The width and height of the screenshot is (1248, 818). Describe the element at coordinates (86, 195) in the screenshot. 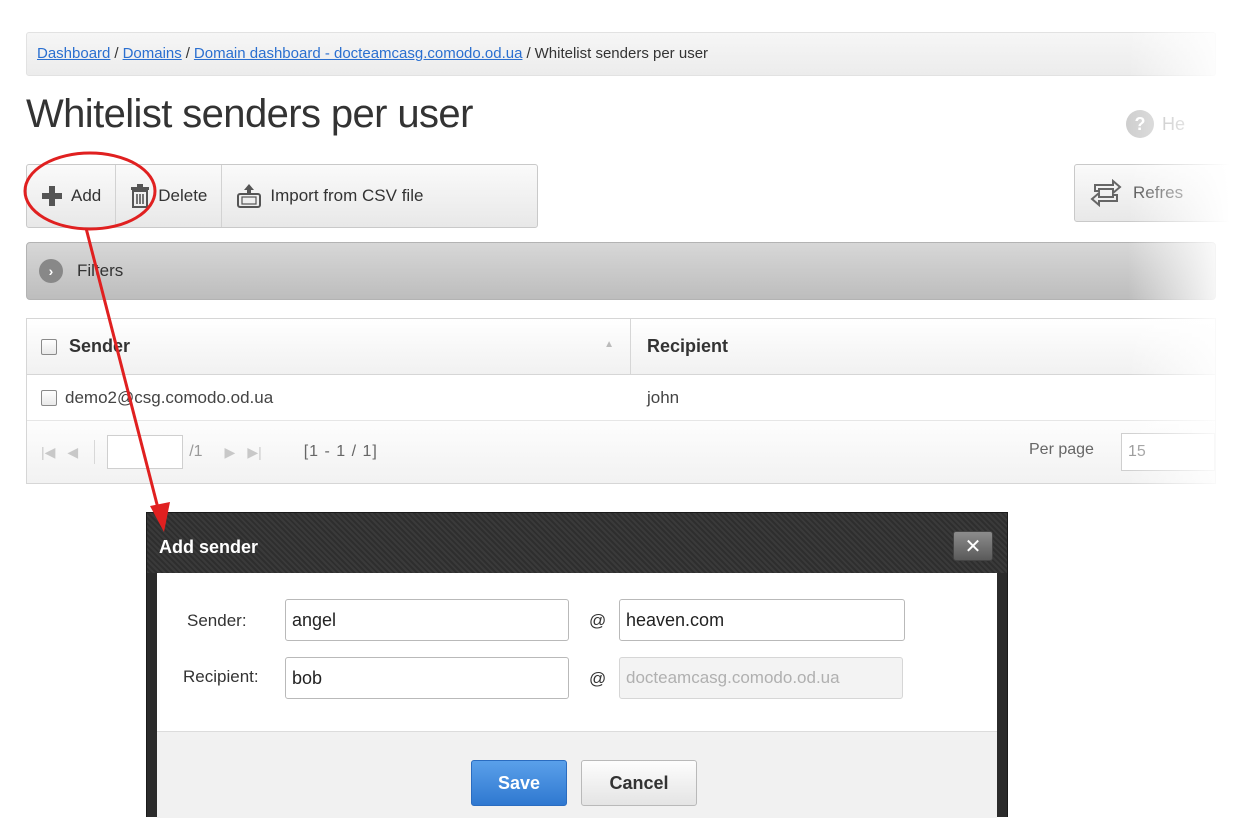

I see `add-button-label: Add` at that location.